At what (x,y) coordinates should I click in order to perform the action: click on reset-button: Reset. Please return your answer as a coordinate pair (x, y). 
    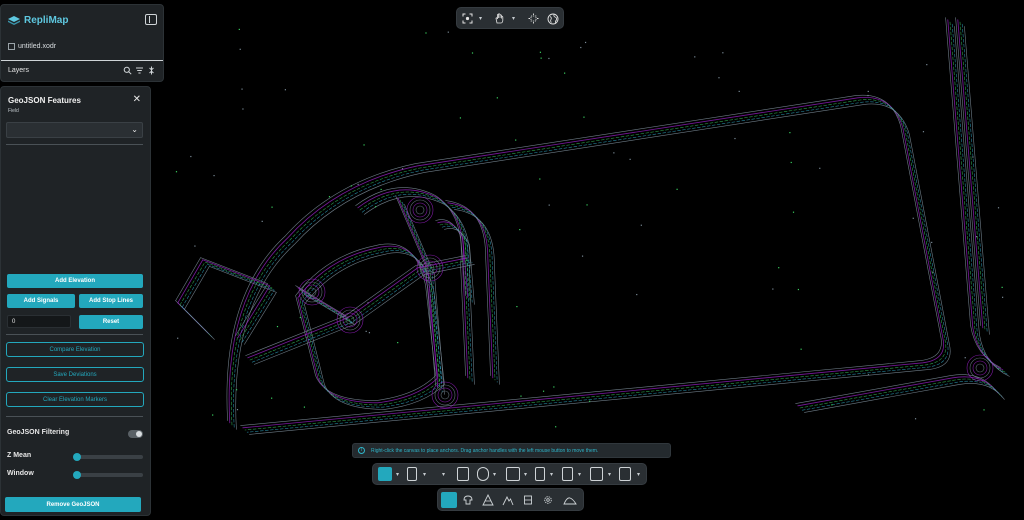
    Looking at the image, I should click on (111, 322).